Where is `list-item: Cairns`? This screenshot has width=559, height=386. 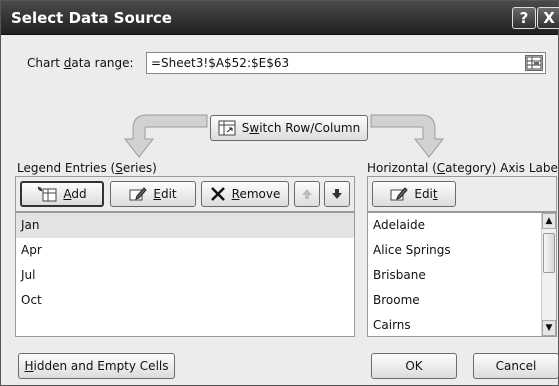 list-item: Cairns is located at coordinates (462, 324).